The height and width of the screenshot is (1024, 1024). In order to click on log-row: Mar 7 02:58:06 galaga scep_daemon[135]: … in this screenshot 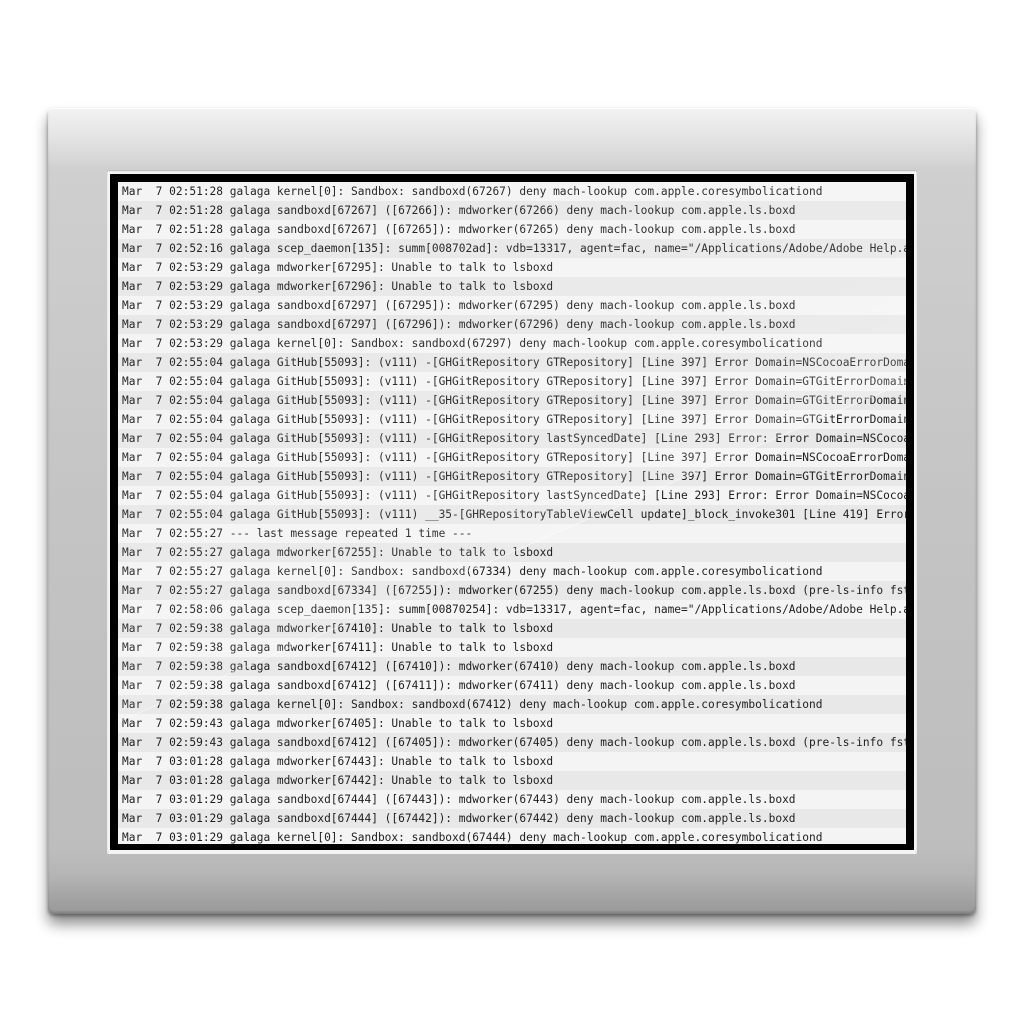, I will do `click(512, 609)`.